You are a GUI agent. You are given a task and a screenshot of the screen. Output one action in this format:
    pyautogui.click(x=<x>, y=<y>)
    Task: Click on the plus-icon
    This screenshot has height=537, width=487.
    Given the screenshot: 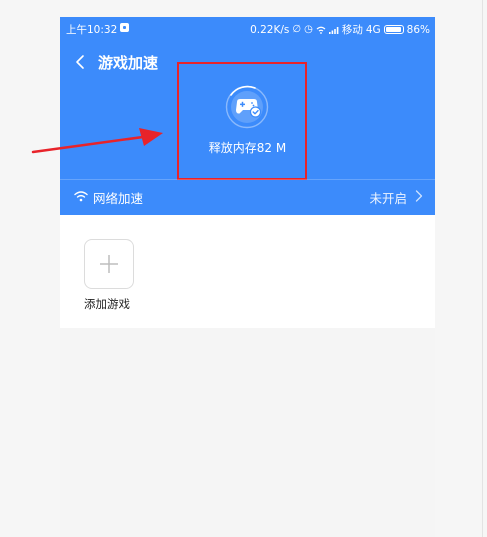 What is the action you would take?
    pyautogui.click(x=109, y=264)
    